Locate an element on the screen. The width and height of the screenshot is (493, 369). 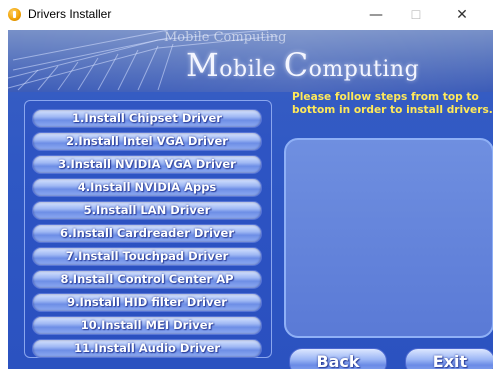
install-button-label: 5.Install LAN Driver is located at coordinates (147, 210).